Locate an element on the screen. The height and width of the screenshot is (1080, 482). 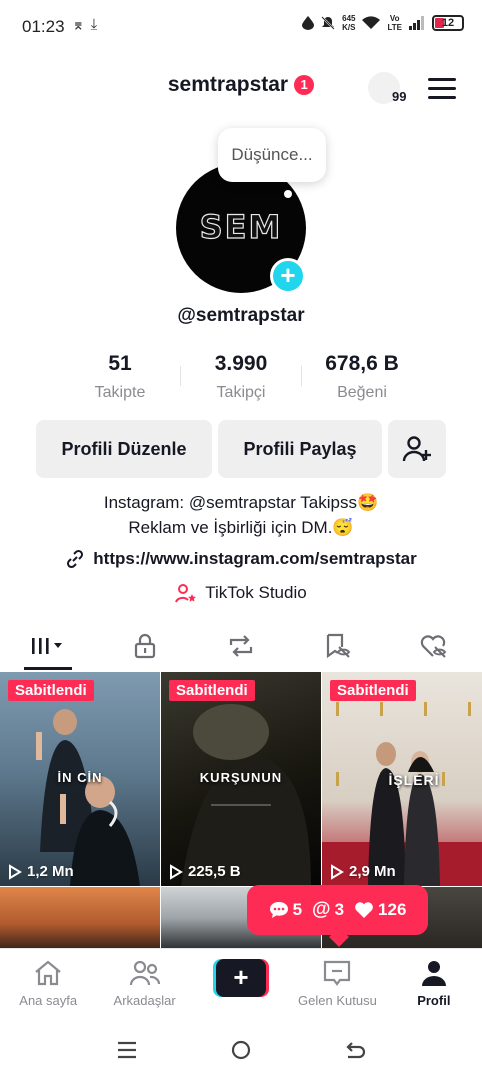
video-thumbnail: Sabitlendi İŞLERİ 2,9 Mn is located at coordinates (402, 779).